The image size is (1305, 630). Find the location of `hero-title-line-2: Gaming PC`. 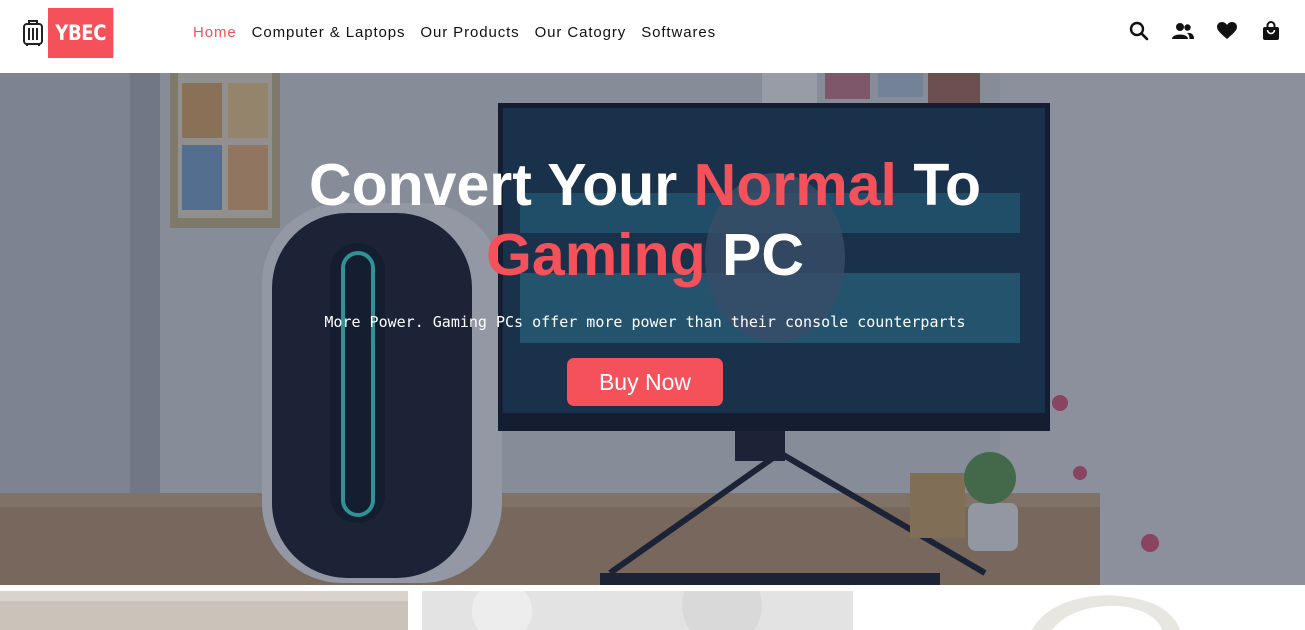

hero-title-line-2: Gaming PC is located at coordinates (645, 255).